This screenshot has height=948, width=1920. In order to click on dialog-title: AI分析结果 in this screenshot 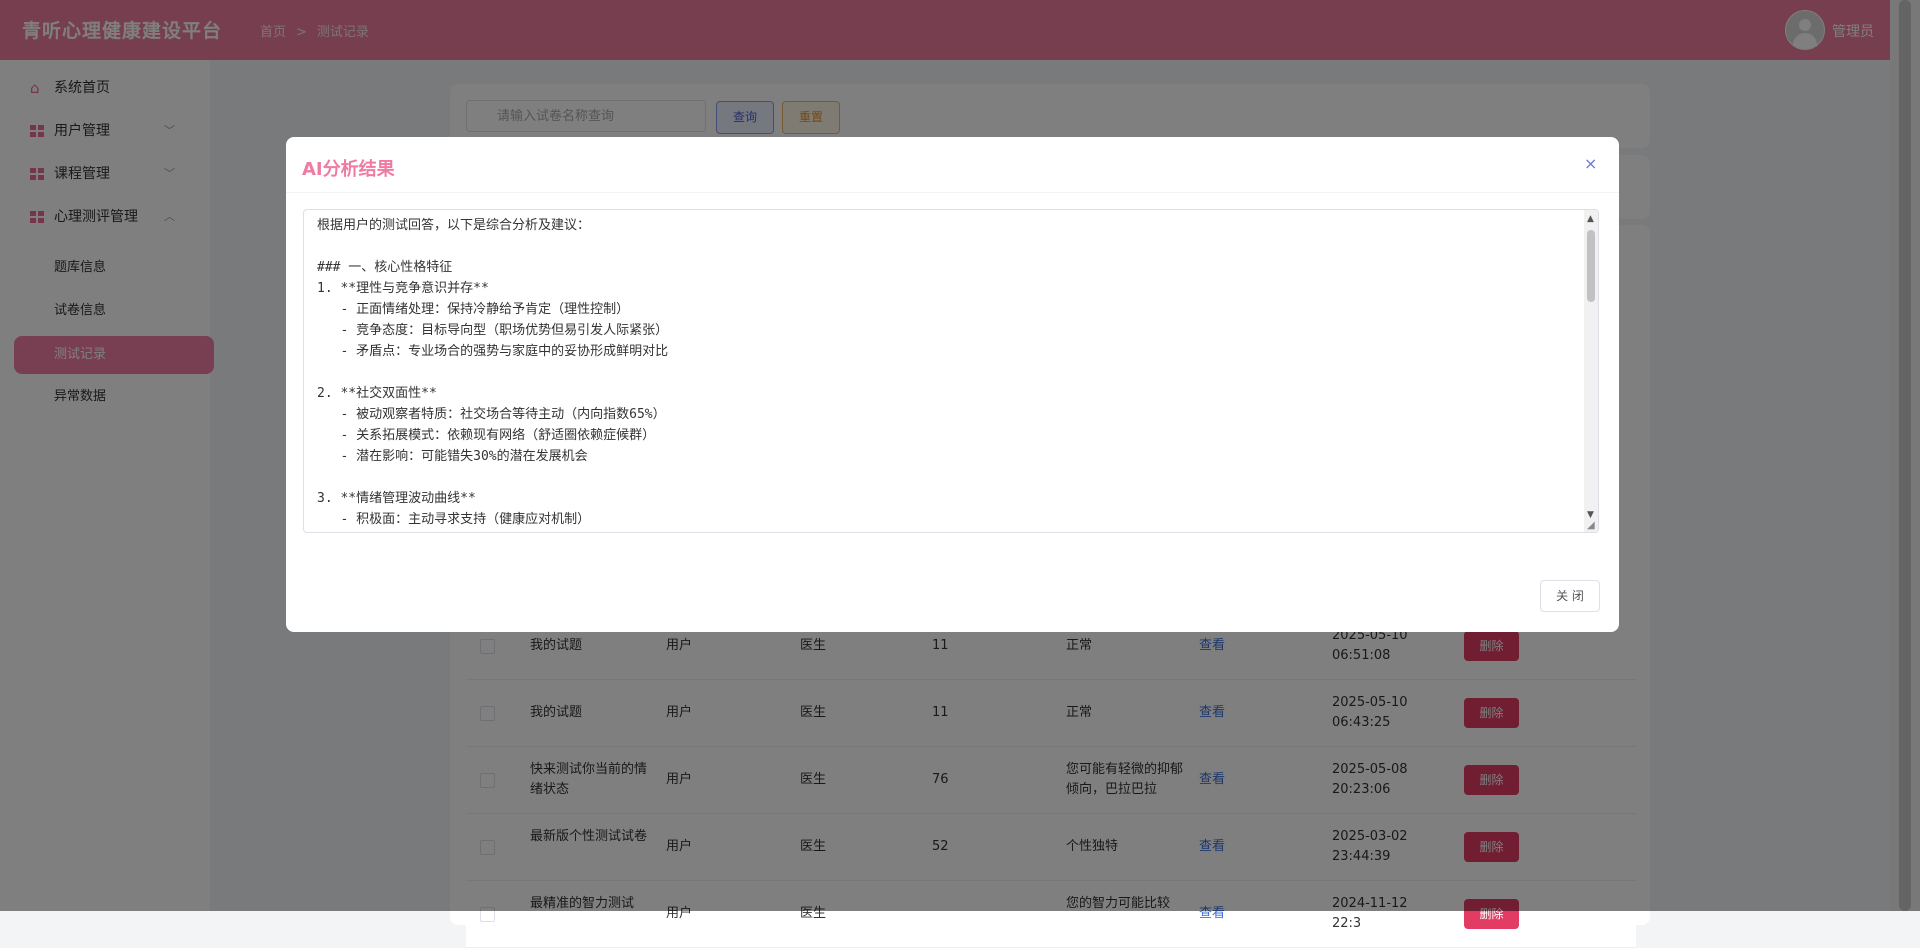, I will do `click(348, 169)`.